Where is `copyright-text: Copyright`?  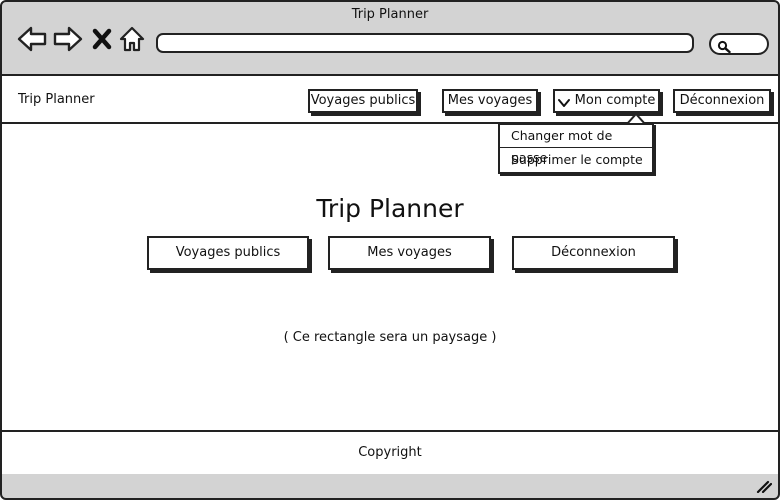 copyright-text: Copyright is located at coordinates (390, 452).